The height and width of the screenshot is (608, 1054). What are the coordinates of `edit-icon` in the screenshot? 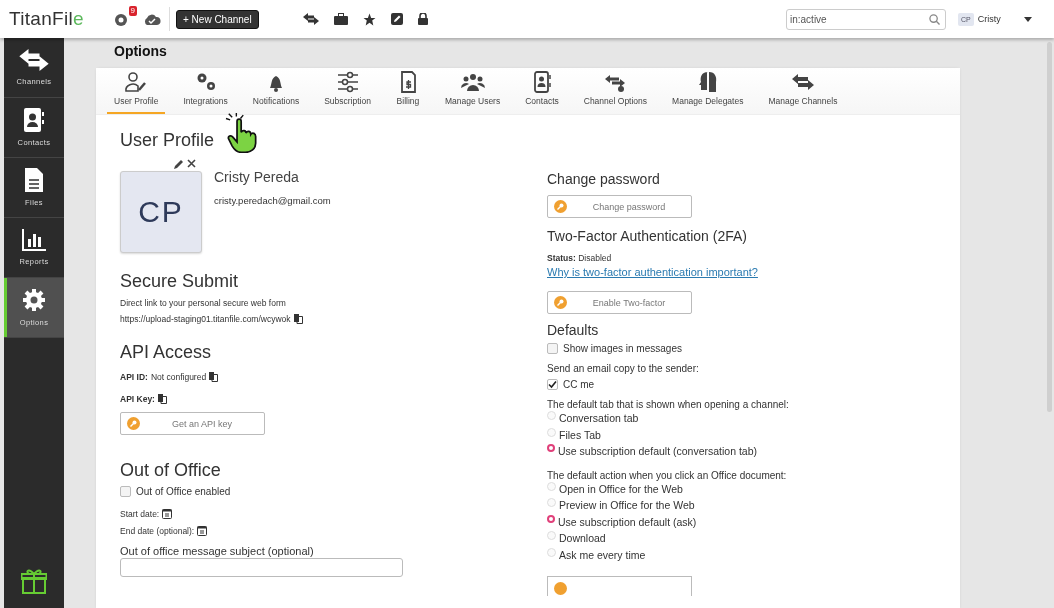 It's located at (396, 19).